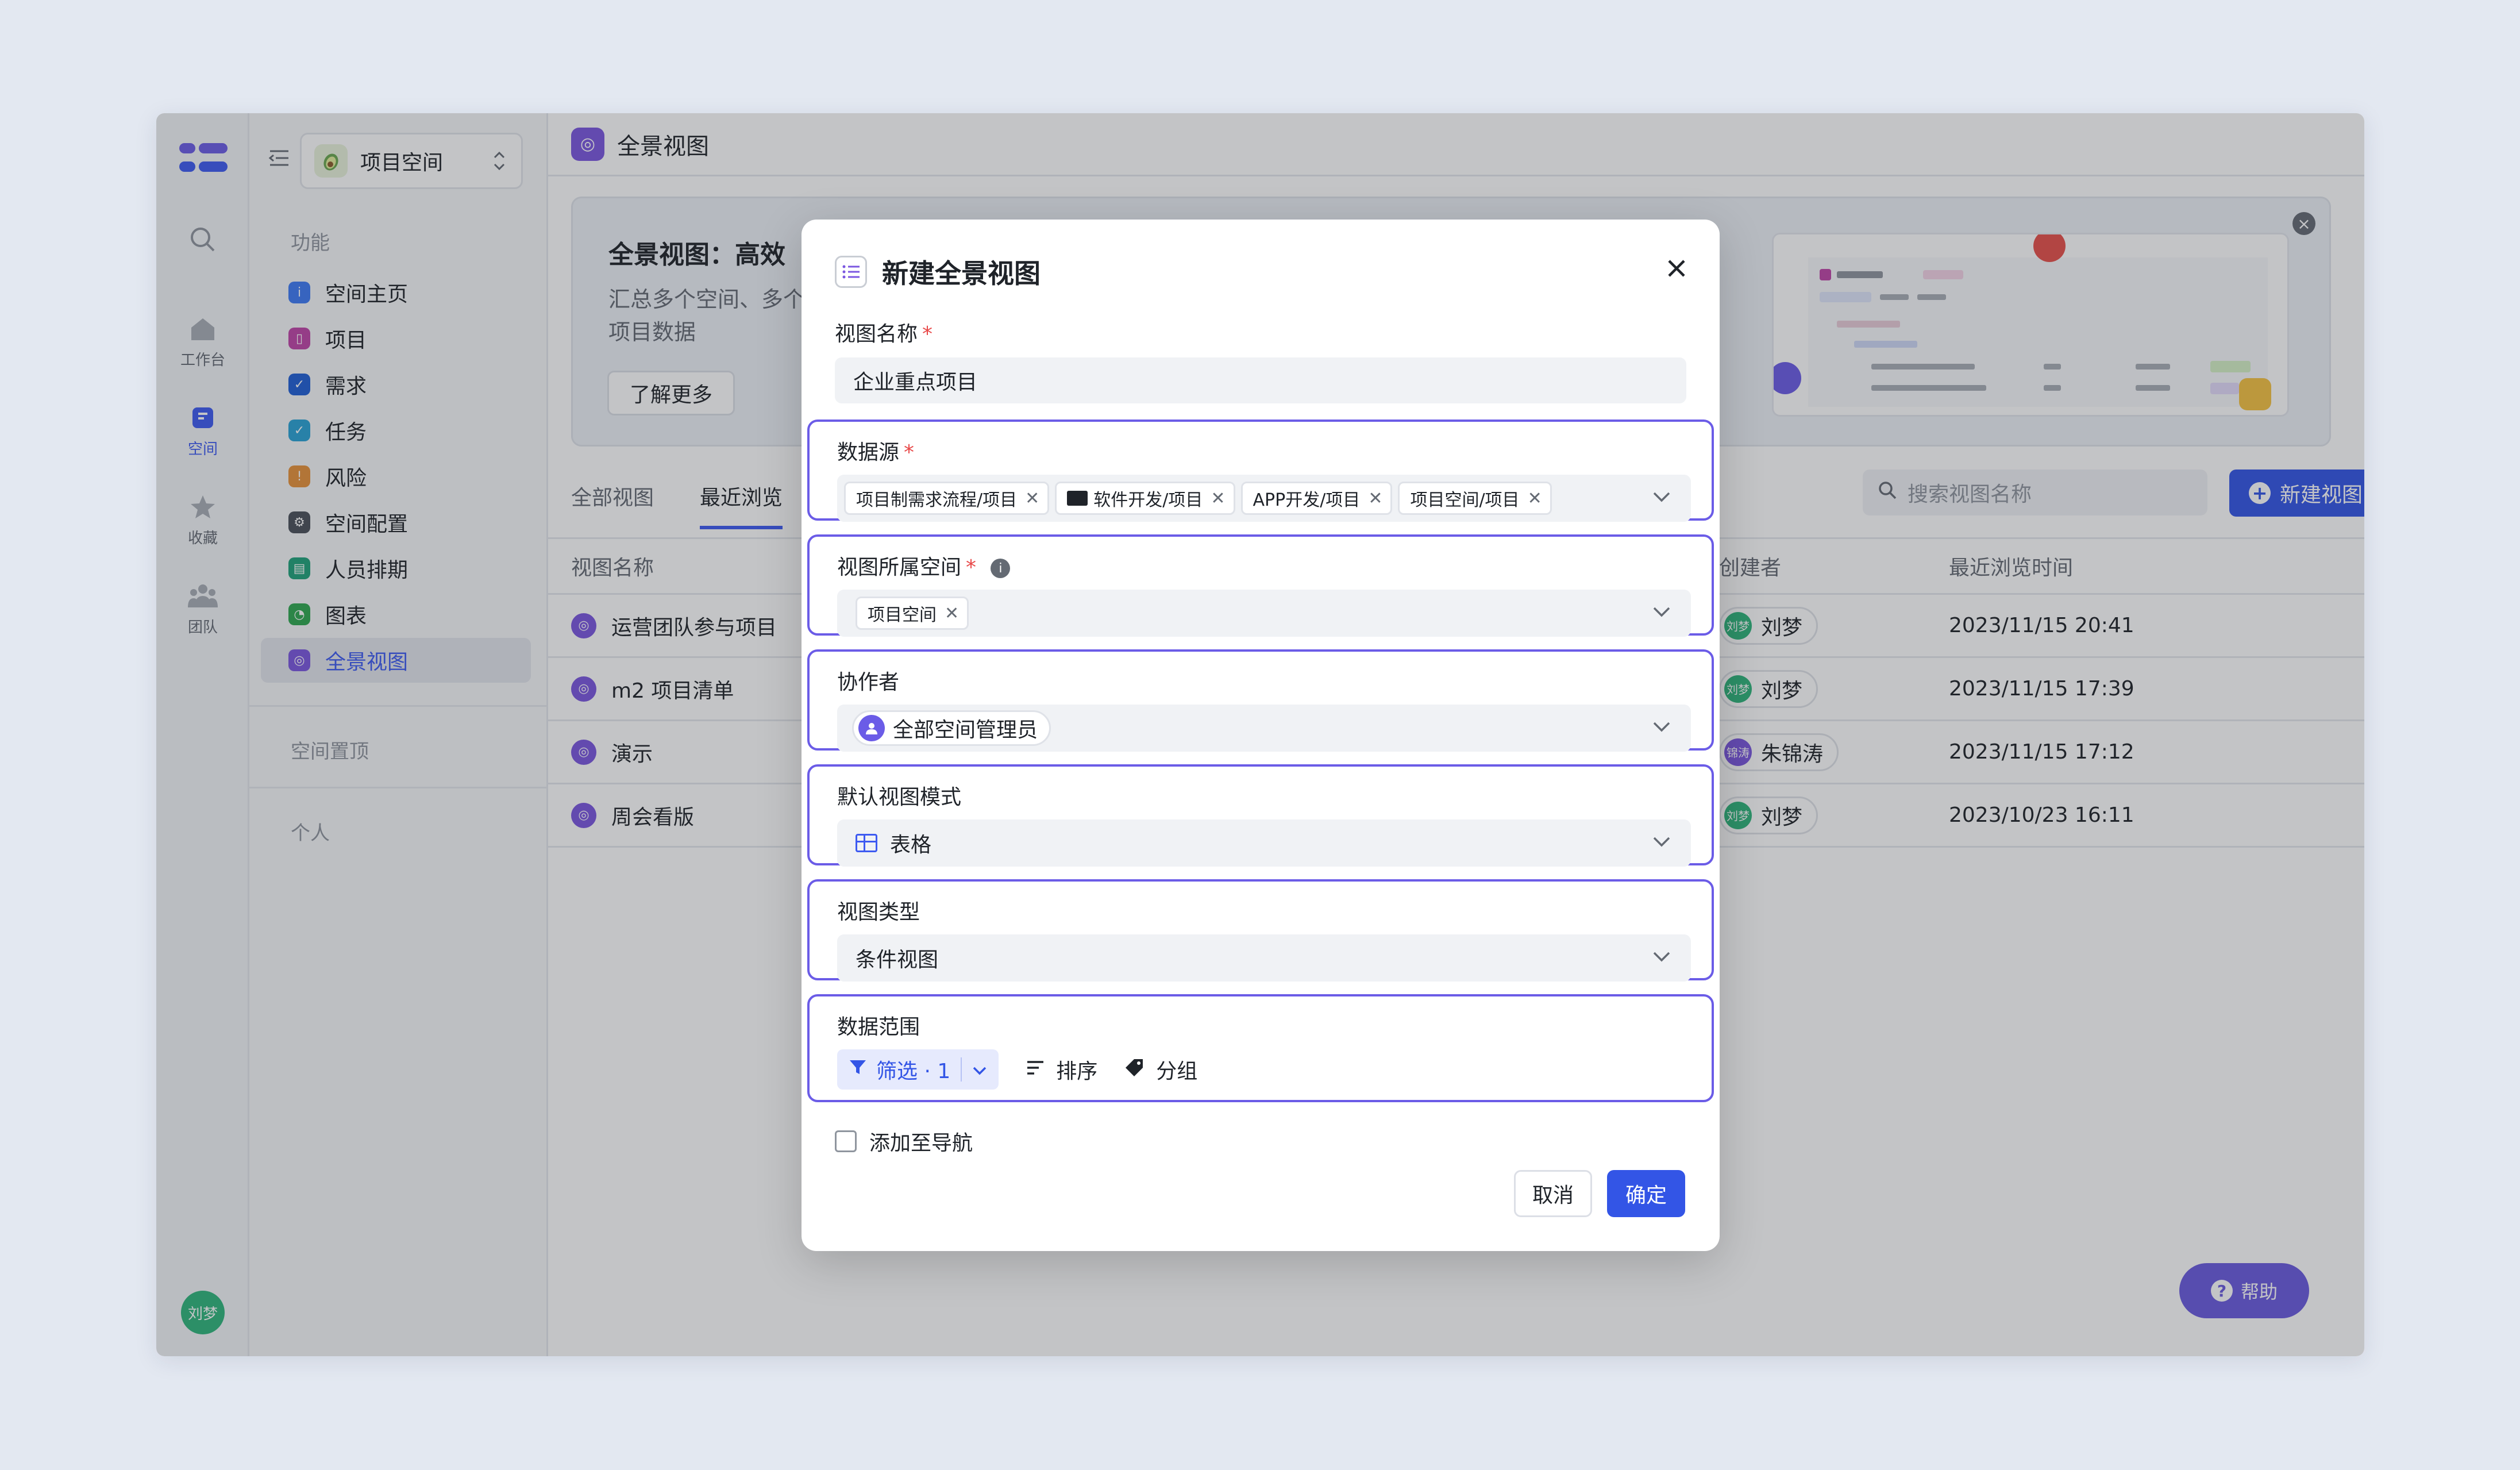  I want to click on group-label: 分组, so click(1177, 1071).